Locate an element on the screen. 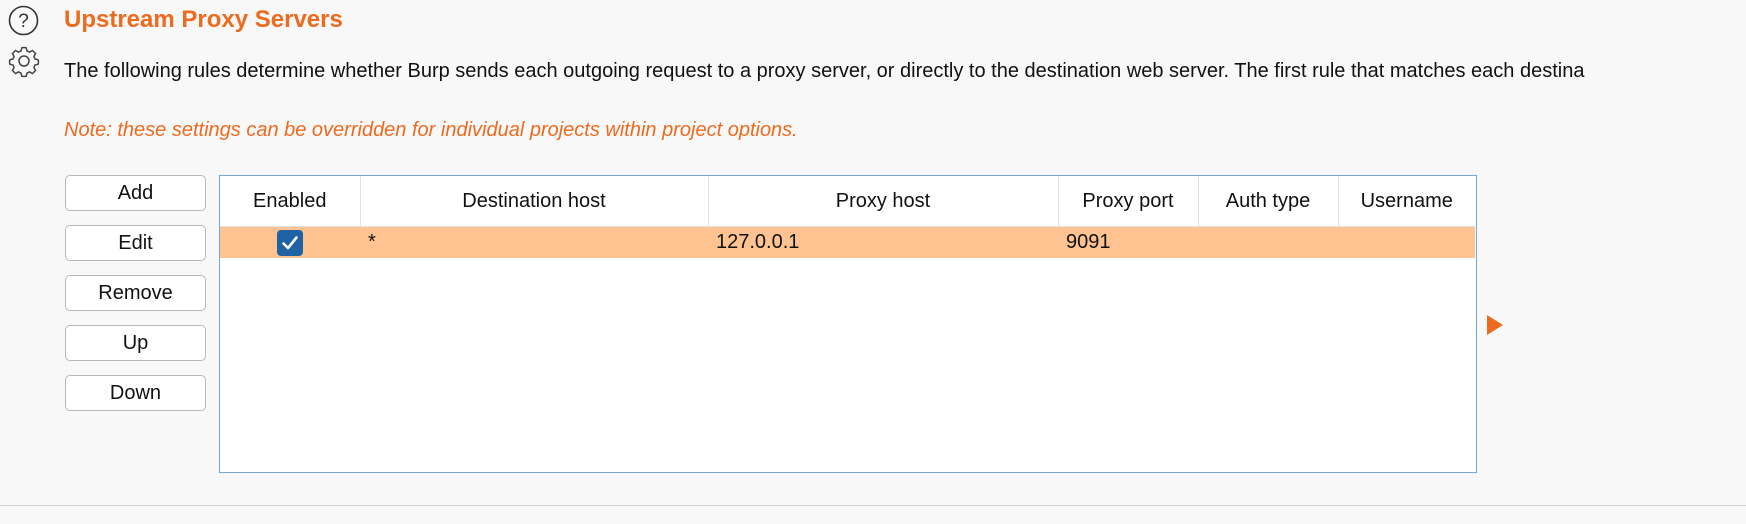 The height and width of the screenshot is (524, 1746). column-header-username: Username is located at coordinates (1406, 201).